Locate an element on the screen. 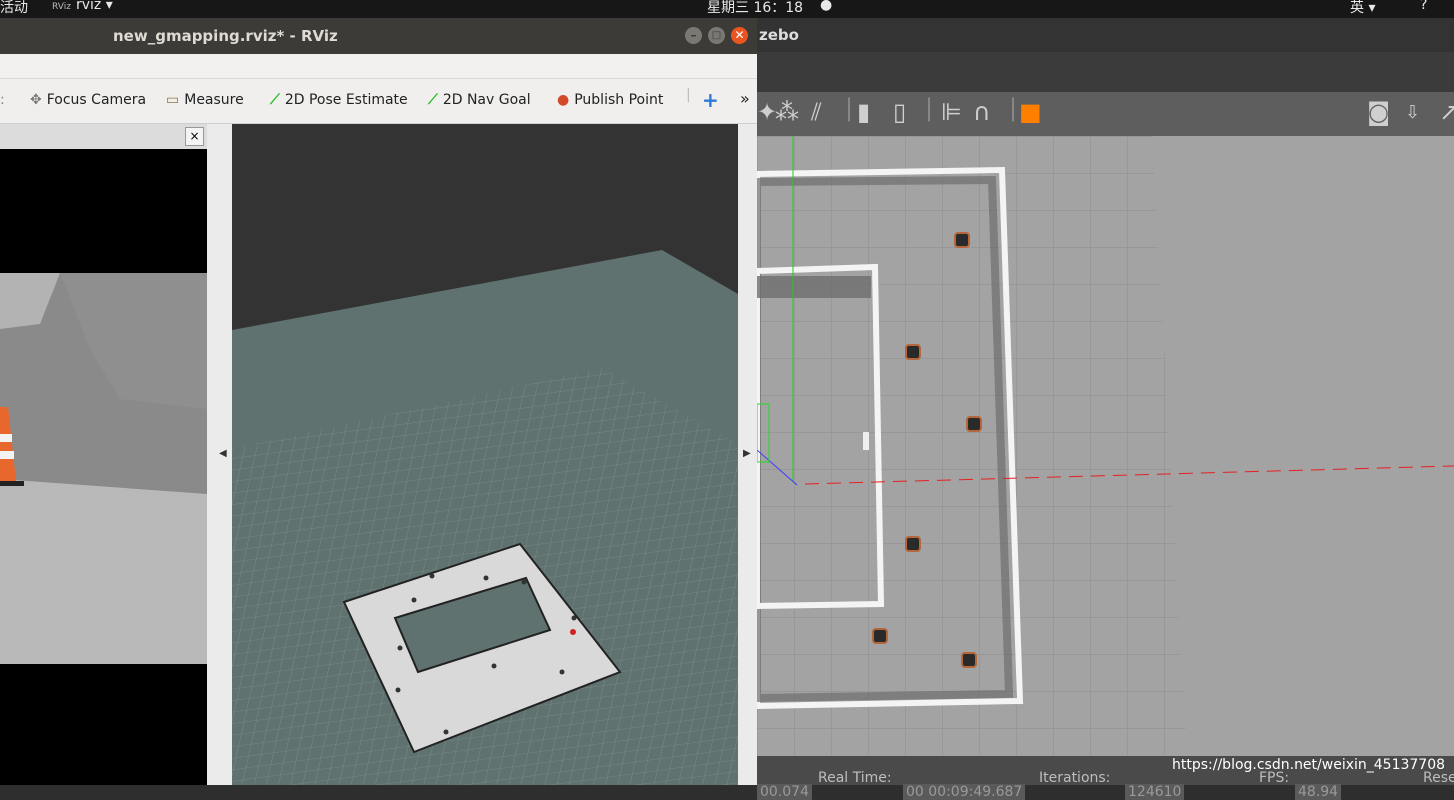  help-icon: ? is located at coordinates (1423, 6).